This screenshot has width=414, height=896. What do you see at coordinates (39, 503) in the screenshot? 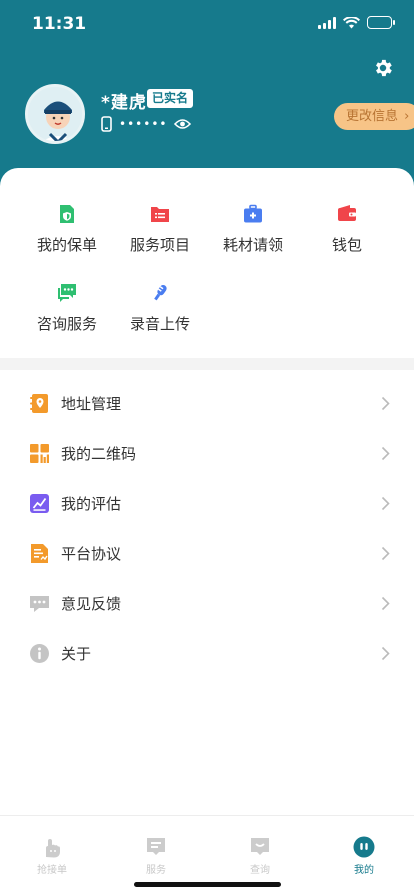
I see `assessment-icon` at bounding box center [39, 503].